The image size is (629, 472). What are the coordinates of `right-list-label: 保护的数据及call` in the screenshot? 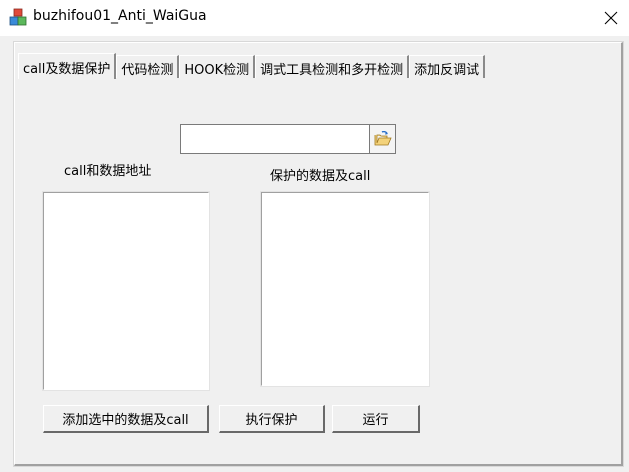 It's located at (320, 176).